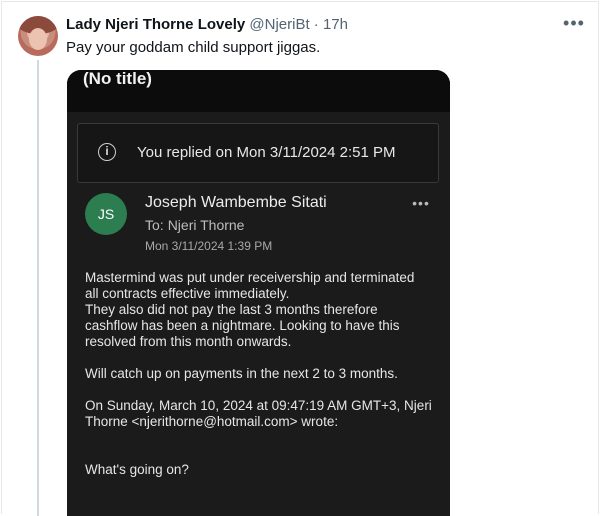 This screenshot has height=516, width=602. What do you see at coordinates (206, 225) in the screenshot?
I see `recipient-name: Njeri Thorne` at bounding box center [206, 225].